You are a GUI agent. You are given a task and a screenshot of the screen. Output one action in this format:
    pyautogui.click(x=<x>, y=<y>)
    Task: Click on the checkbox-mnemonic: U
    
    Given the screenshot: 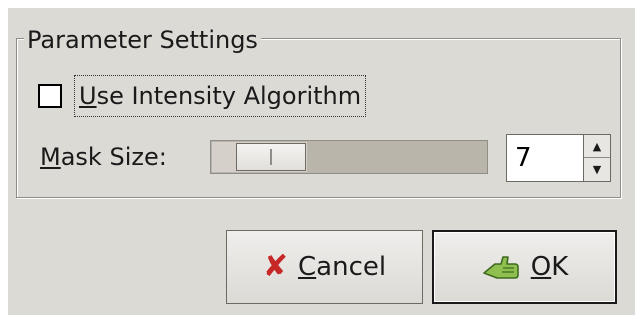 What is the action you would take?
    pyautogui.click(x=88, y=96)
    